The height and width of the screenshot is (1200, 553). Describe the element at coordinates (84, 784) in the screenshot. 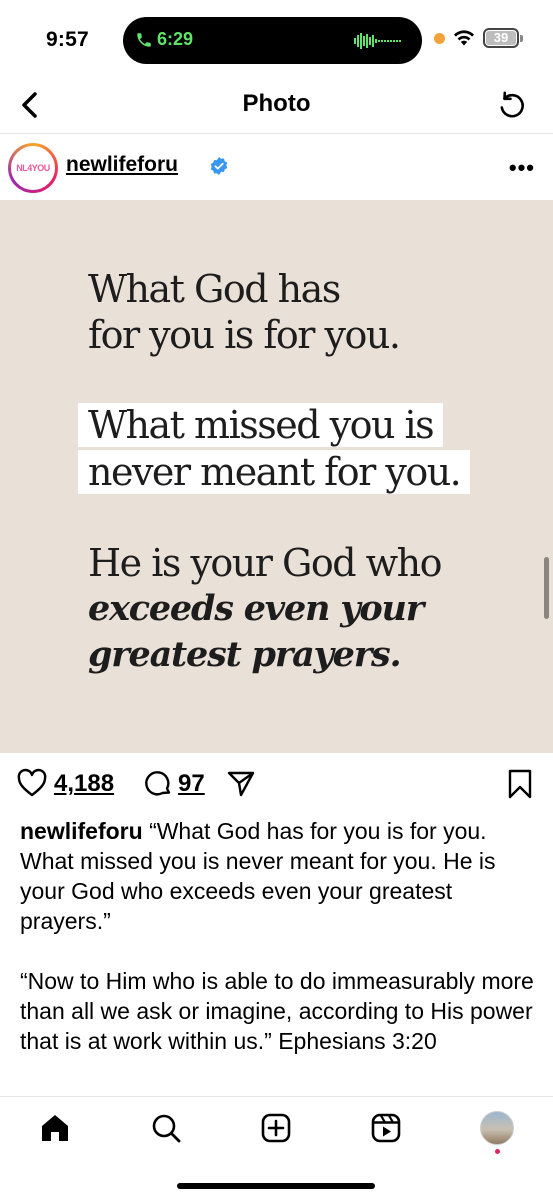

I see `like-count: 4,188` at that location.